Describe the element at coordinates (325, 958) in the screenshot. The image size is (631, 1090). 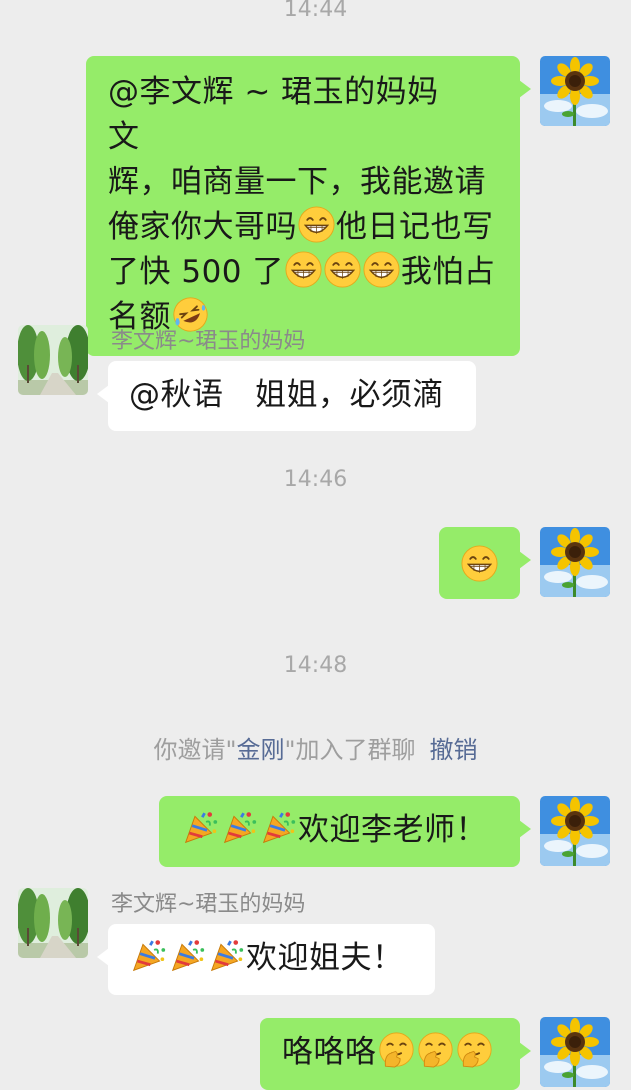
I see `message-text: 欢迎姐夫！` at that location.